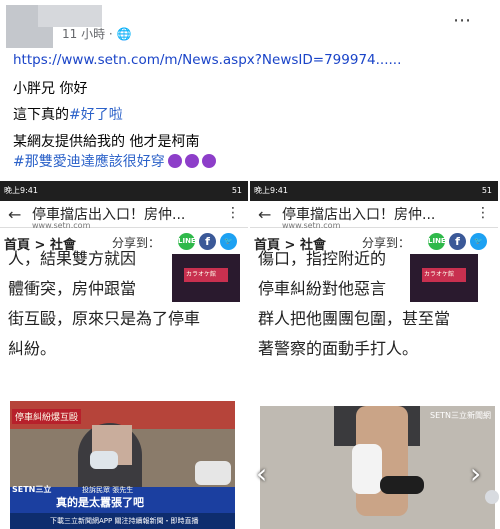 The height and width of the screenshot is (529, 500). I want to click on channel-logo: SETN三立, so click(32, 489).